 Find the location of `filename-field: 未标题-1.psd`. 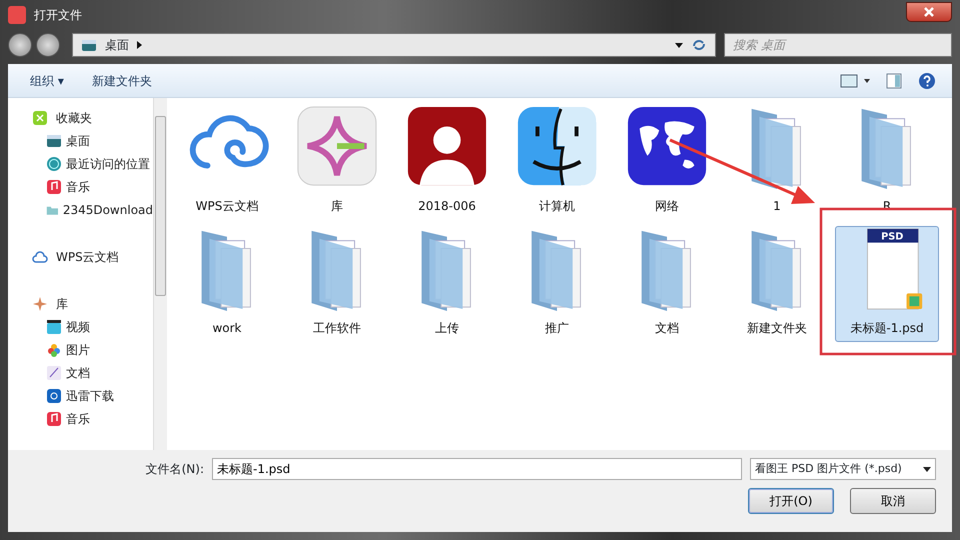

filename-field: 未标题-1.psd is located at coordinates (477, 469).